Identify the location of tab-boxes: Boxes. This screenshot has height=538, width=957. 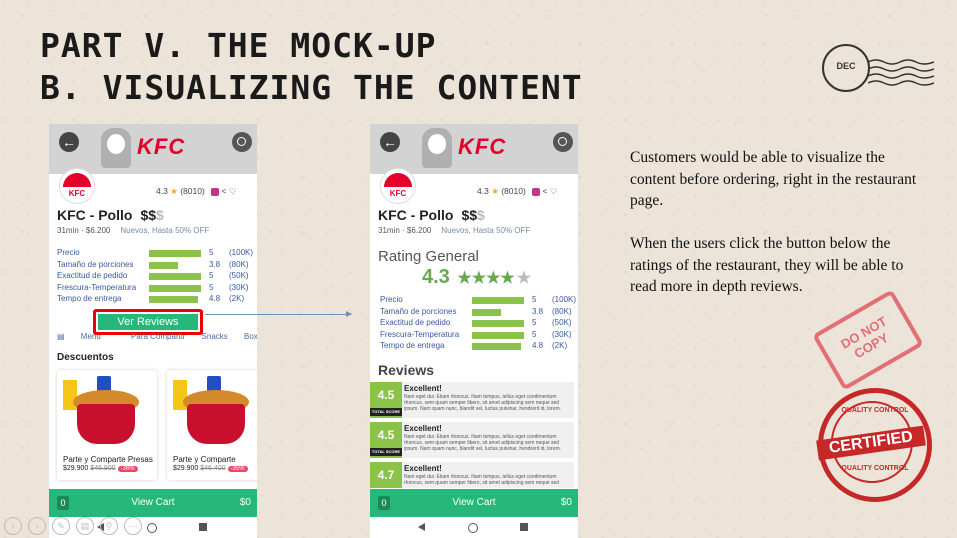
(250, 336).